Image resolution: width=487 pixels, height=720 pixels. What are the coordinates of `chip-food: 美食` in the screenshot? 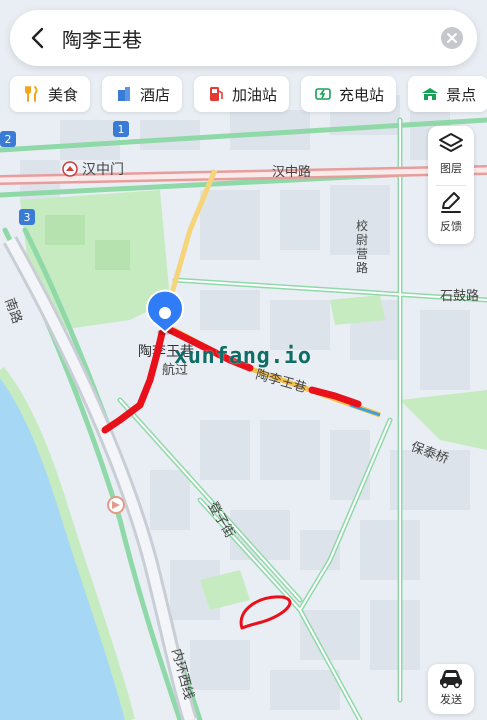 It's located at (50, 94).